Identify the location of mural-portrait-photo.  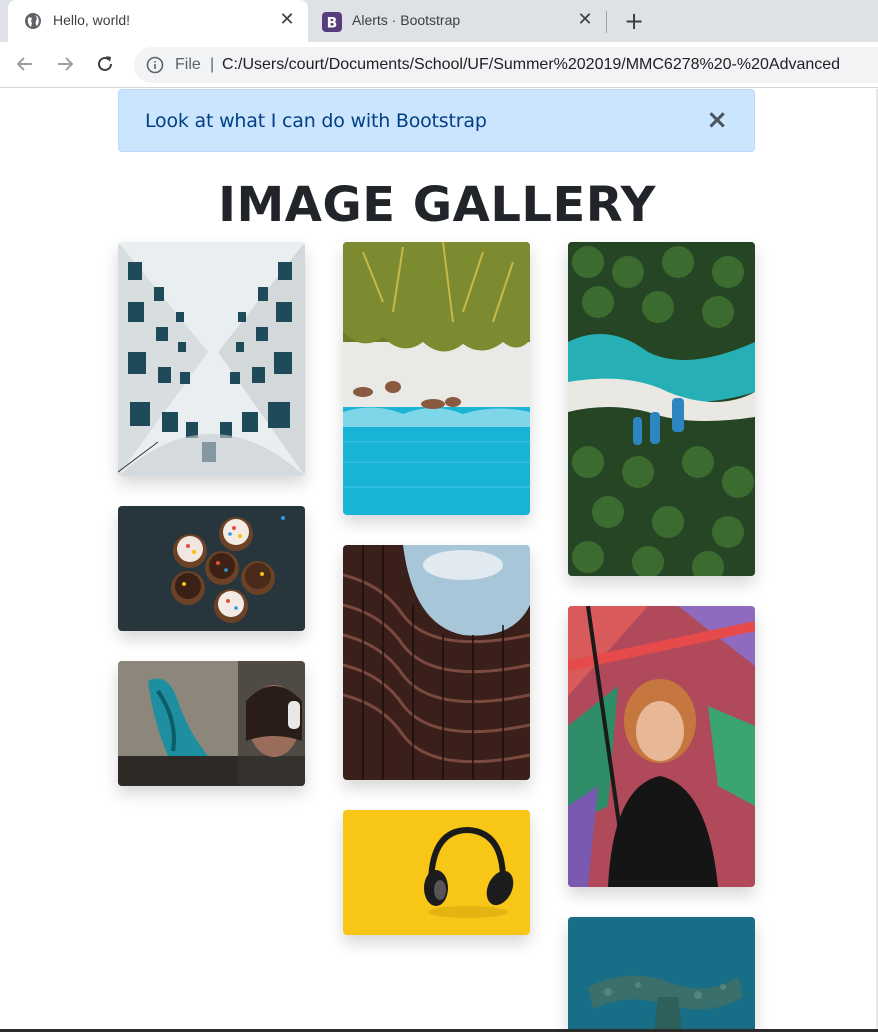
(661, 746).